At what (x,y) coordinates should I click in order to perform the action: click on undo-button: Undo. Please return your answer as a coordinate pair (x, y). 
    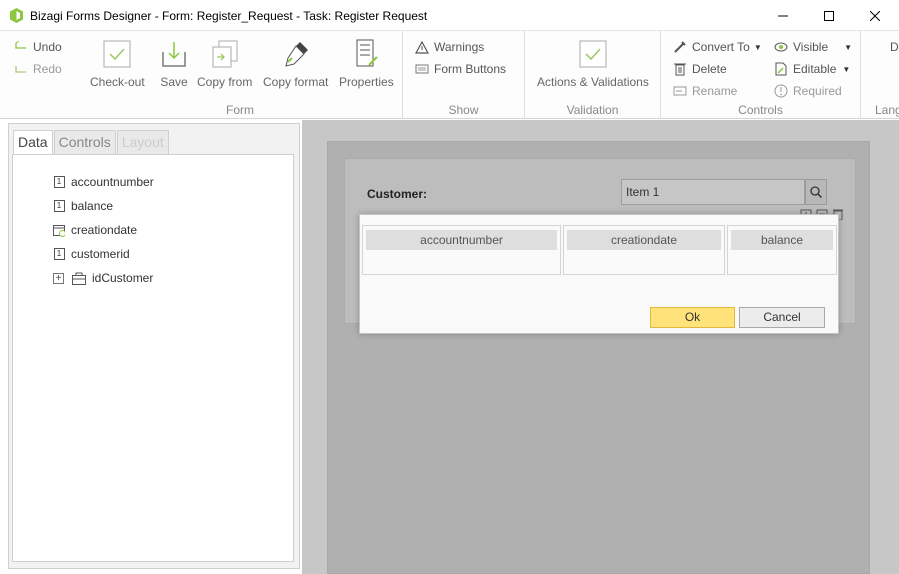
    Looking at the image, I should click on (38, 47).